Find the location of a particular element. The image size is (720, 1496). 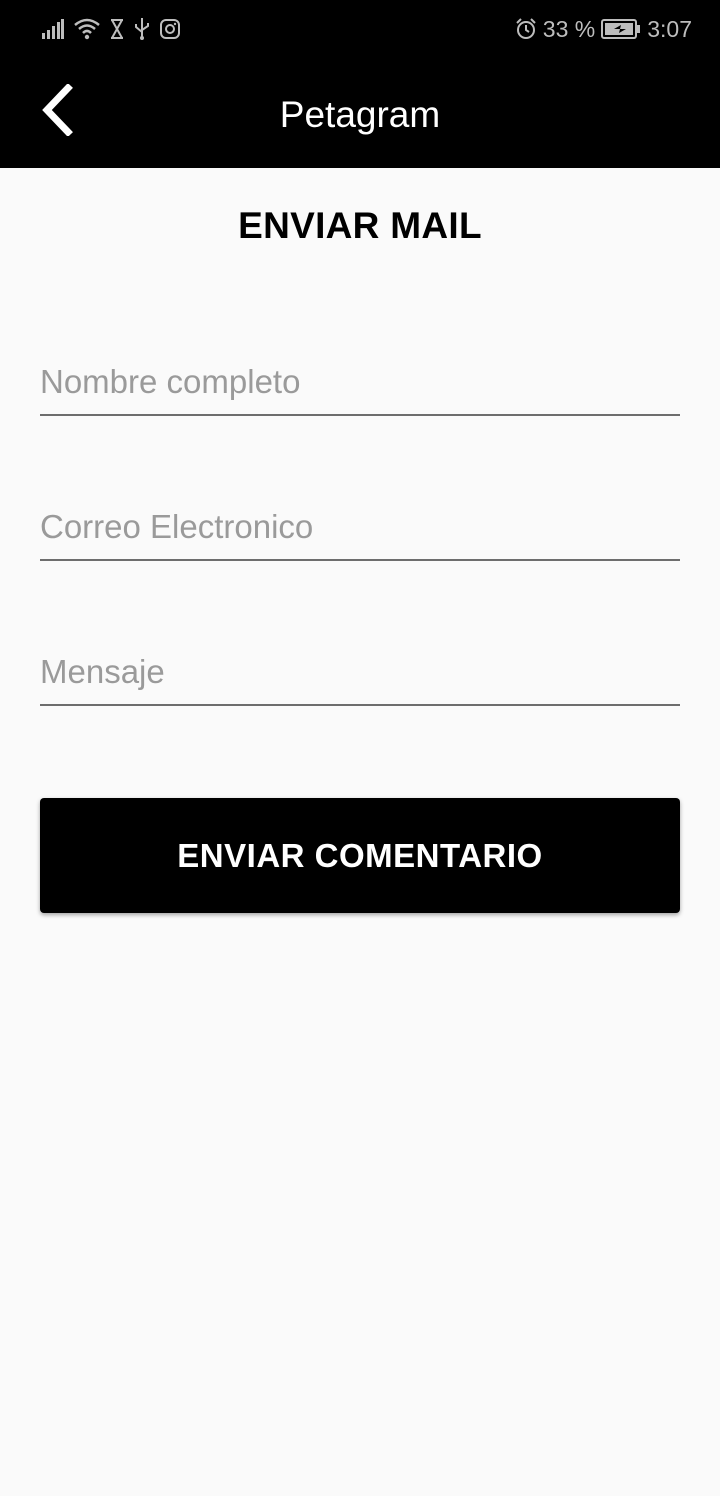

name-field is located at coordinates (360, 385).